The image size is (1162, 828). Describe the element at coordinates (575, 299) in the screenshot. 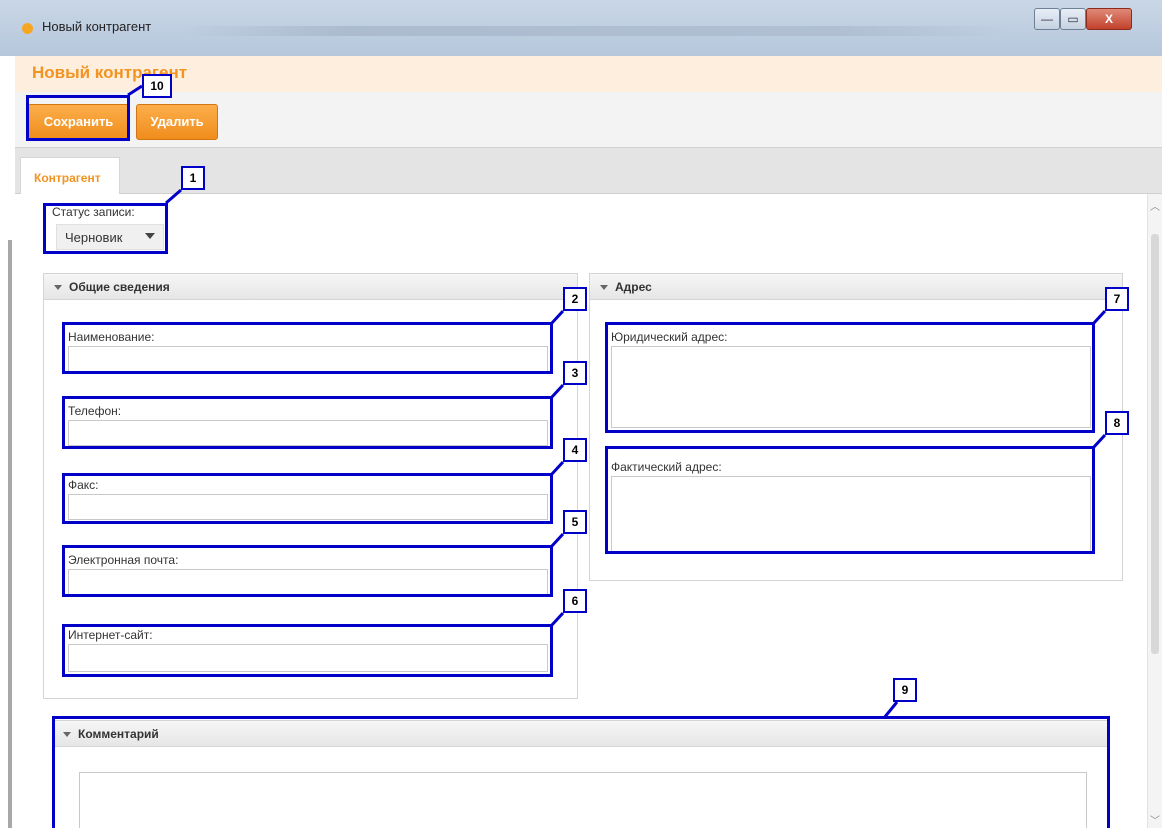

I see `annotation-badge-2: 2` at that location.